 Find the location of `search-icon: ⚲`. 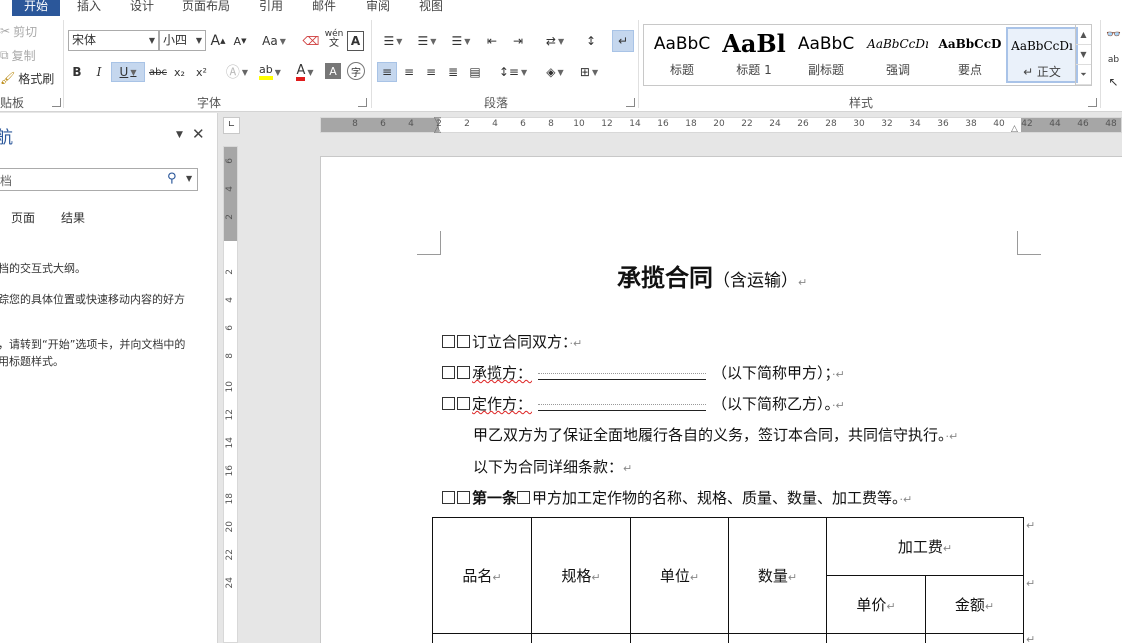

search-icon: ⚲ is located at coordinates (172, 178).